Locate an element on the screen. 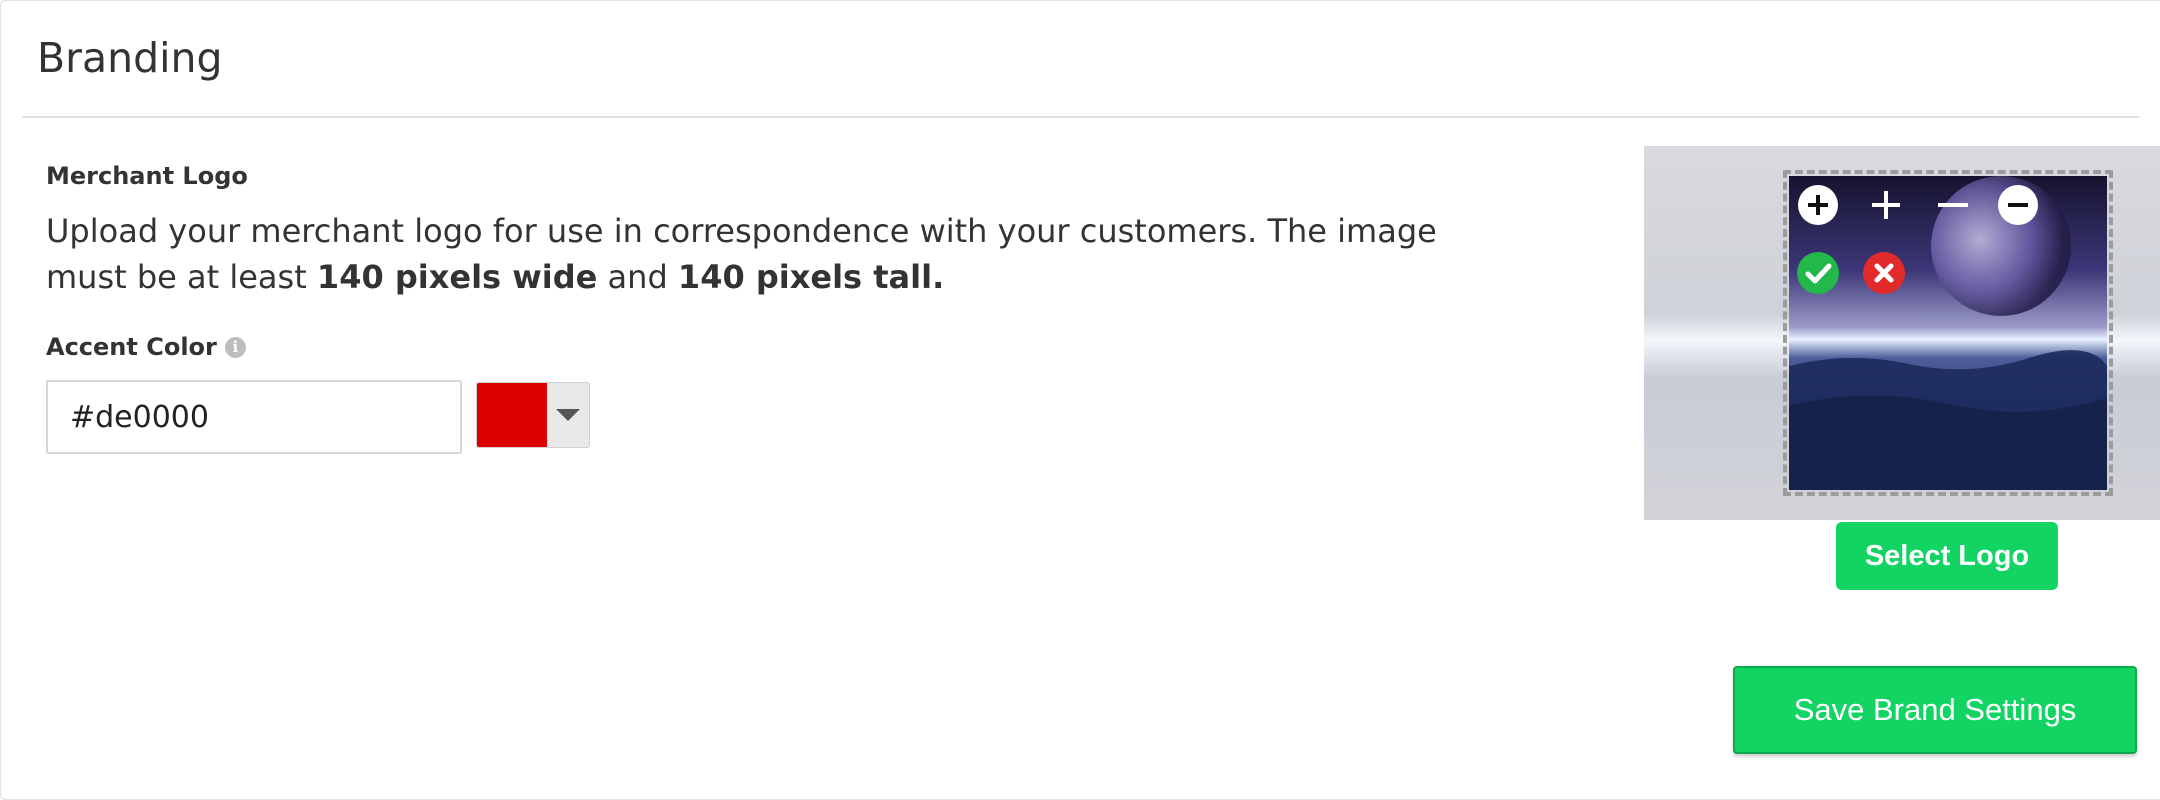  divider is located at coordinates (1080, 117).